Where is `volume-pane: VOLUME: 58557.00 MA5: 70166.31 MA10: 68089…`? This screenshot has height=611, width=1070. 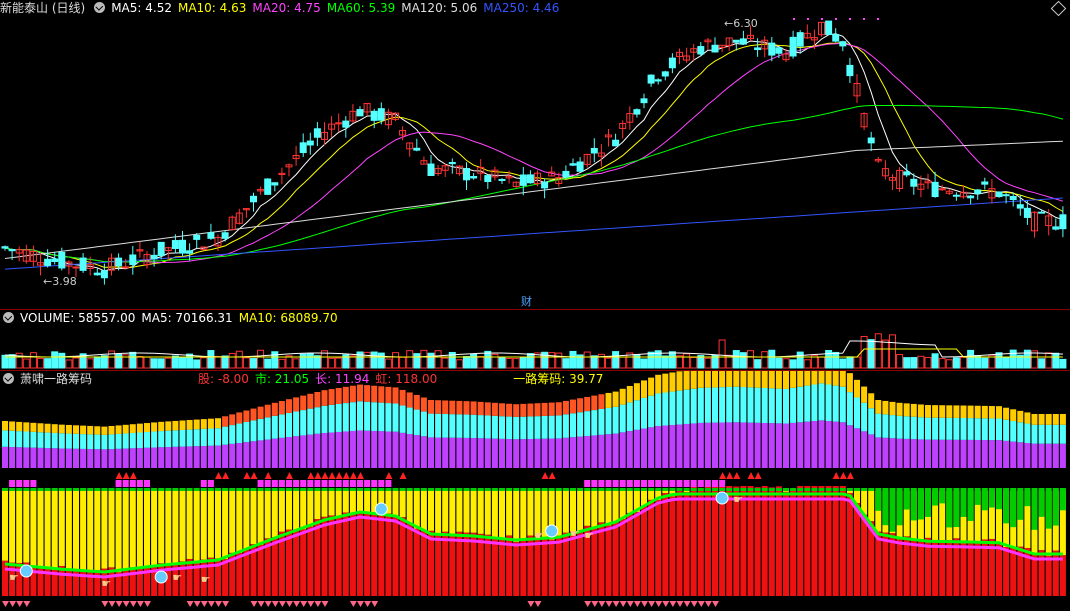 volume-pane: VOLUME: 58557.00 MA5: 70166.31 MA10: 68089… is located at coordinates (535, 340).